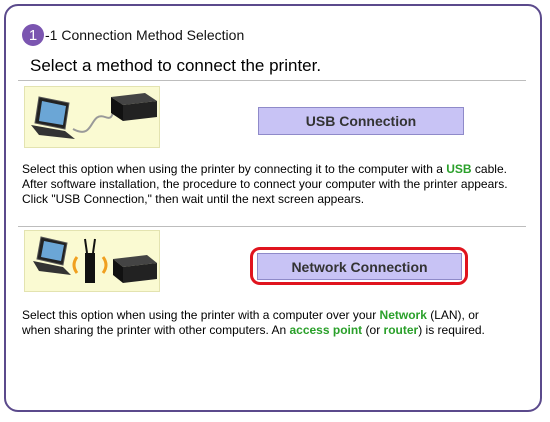 The height and width of the screenshot is (422, 550). What do you see at coordinates (361, 121) in the screenshot?
I see `usb-connection-button: USB Connection` at bounding box center [361, 121].